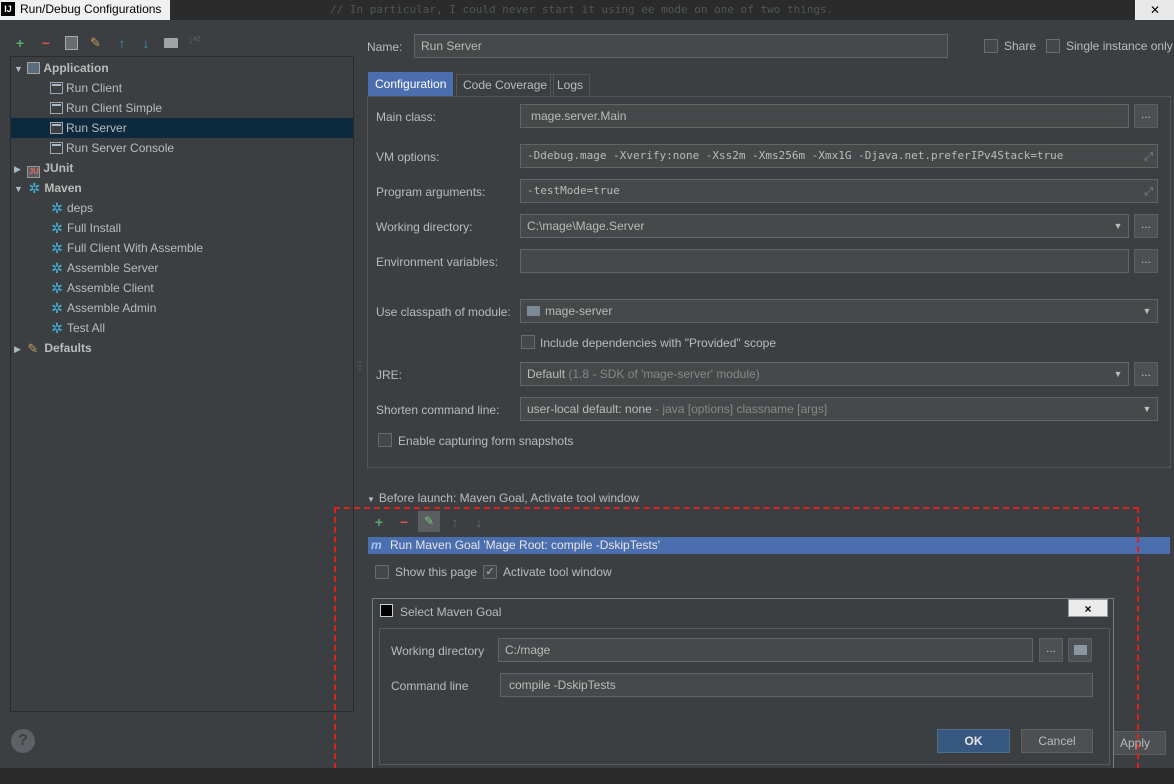 This screenshot has height=784, width=1174. What do you see at coordinates (182, 168) in the screenshot?
I see `tree-group-junit: ▶ JU JUnit` at bounding box center [182, 168].